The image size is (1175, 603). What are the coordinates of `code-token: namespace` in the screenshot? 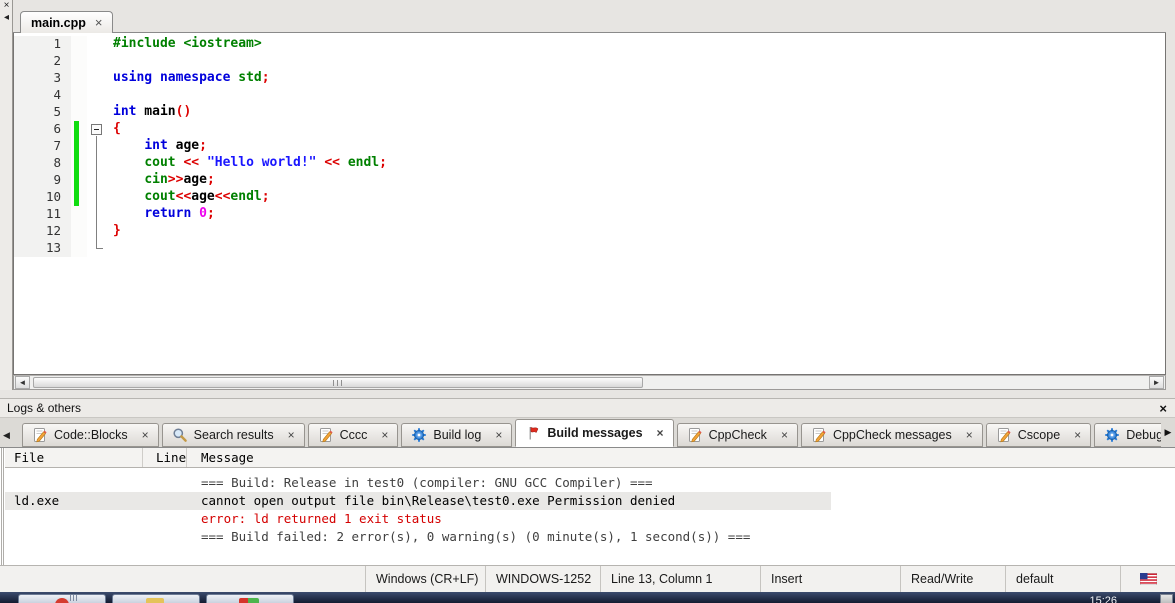 It's located at (195, 77).